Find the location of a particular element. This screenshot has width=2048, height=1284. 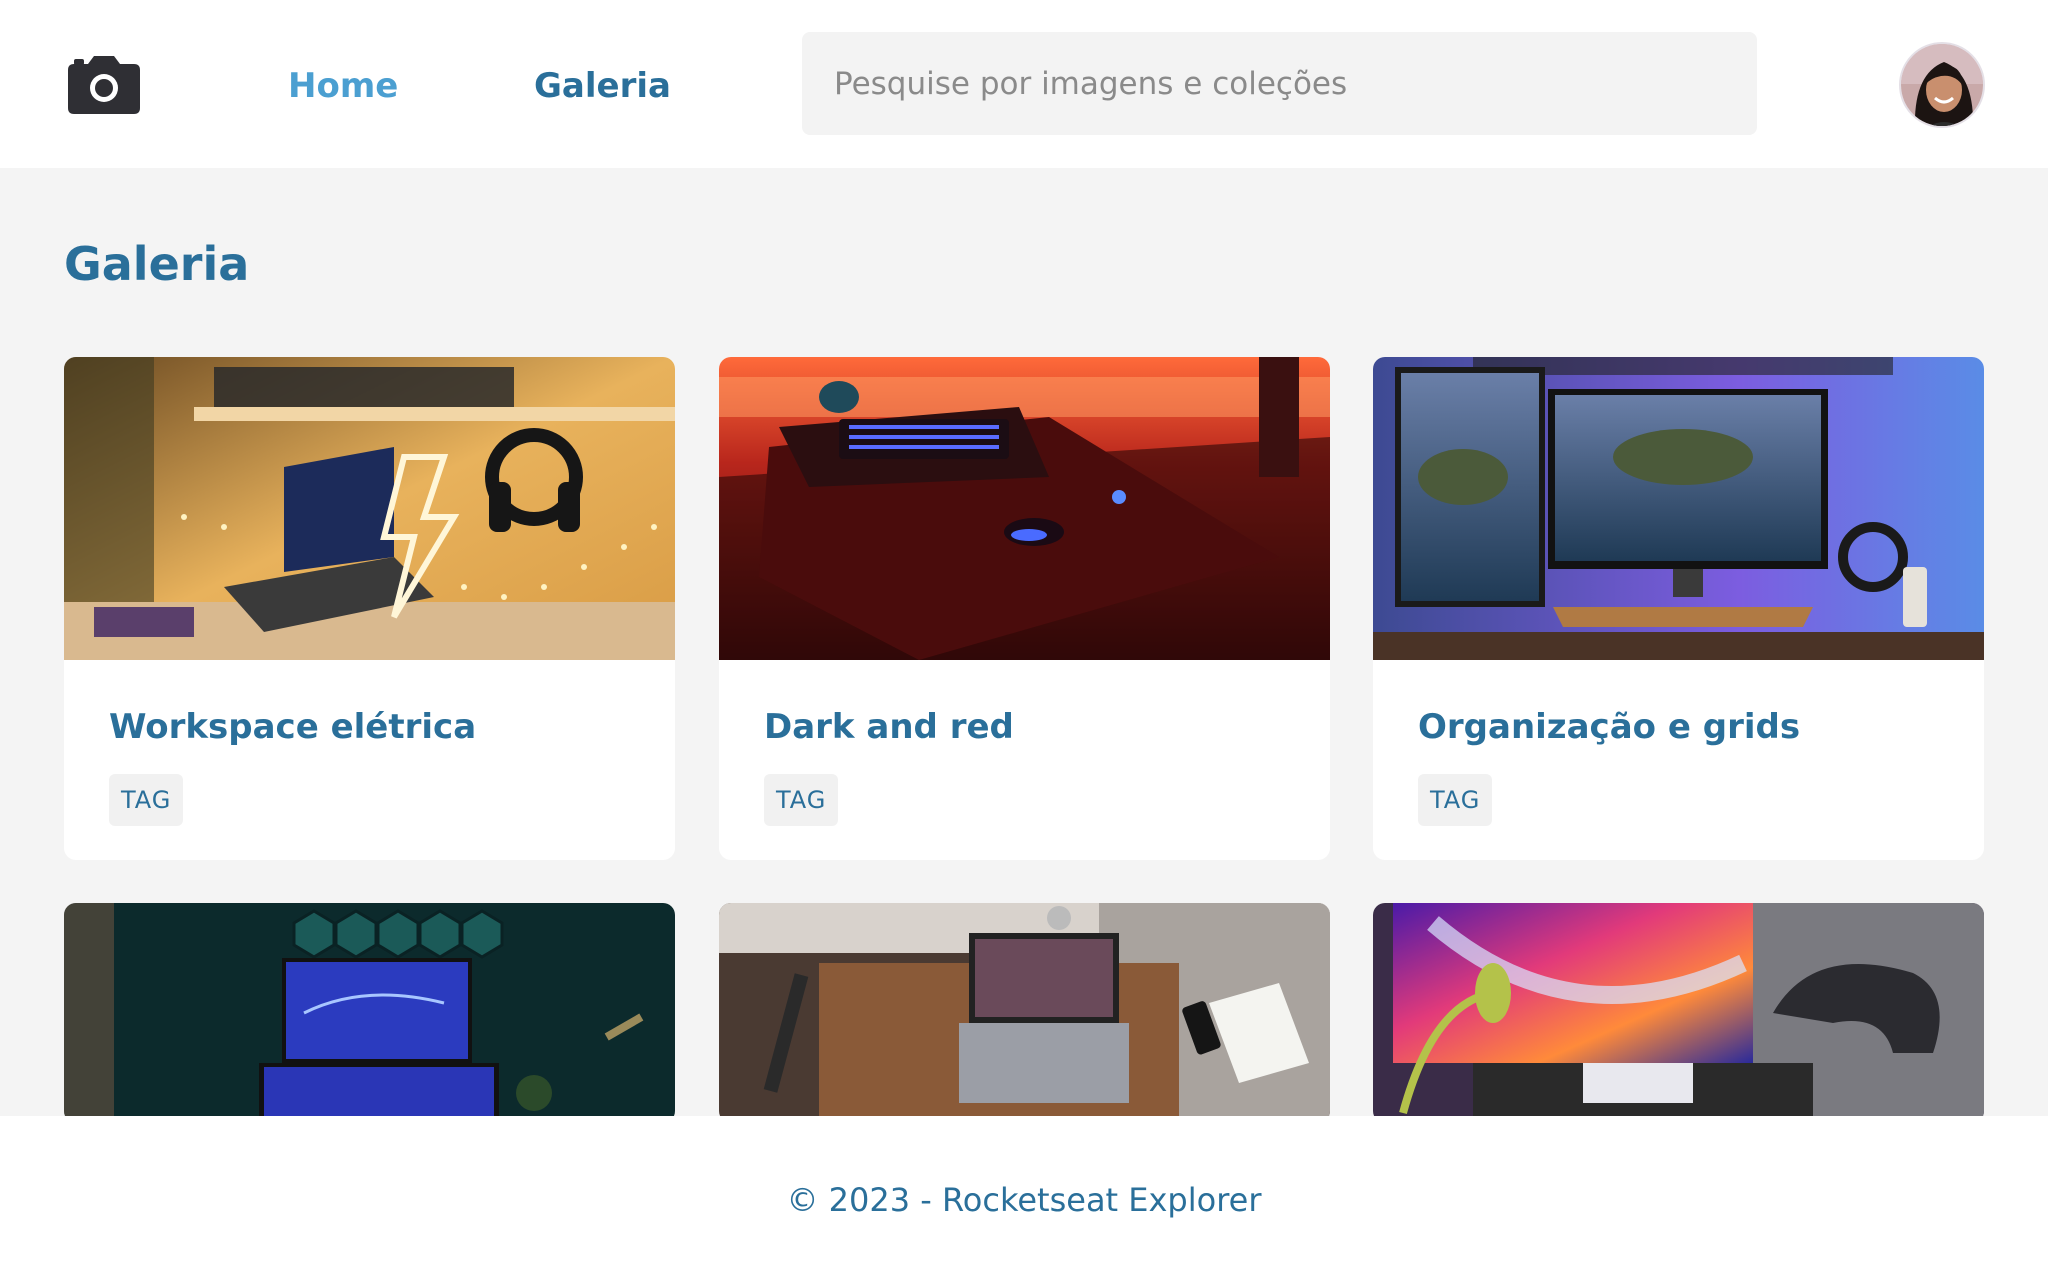

gallery-card: Organização e grids TAG is located at coordinates (1678, 608).